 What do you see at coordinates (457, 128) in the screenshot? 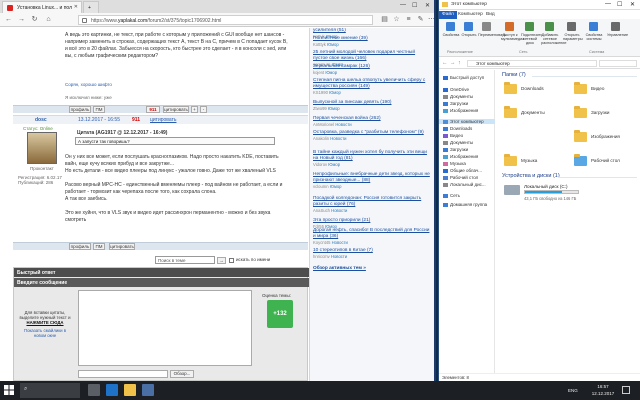
I see `nav-item: Downloads` at bounding box center [457, 128].